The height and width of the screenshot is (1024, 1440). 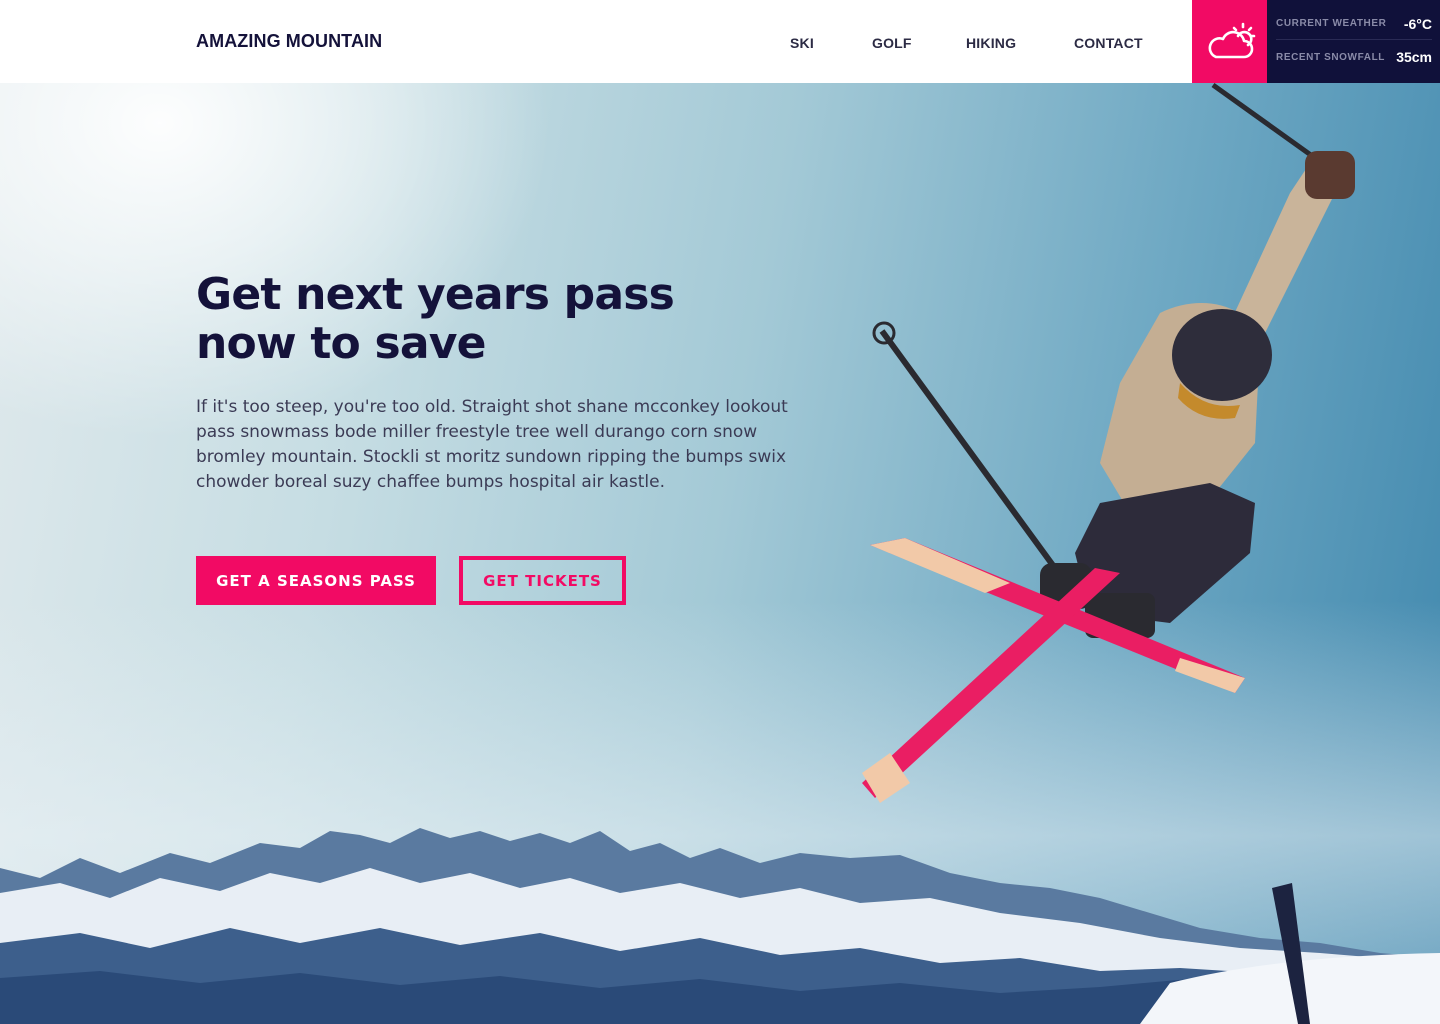 I want to click on hero-headline-line1: Get next years pass, so click(x=435, y=294).